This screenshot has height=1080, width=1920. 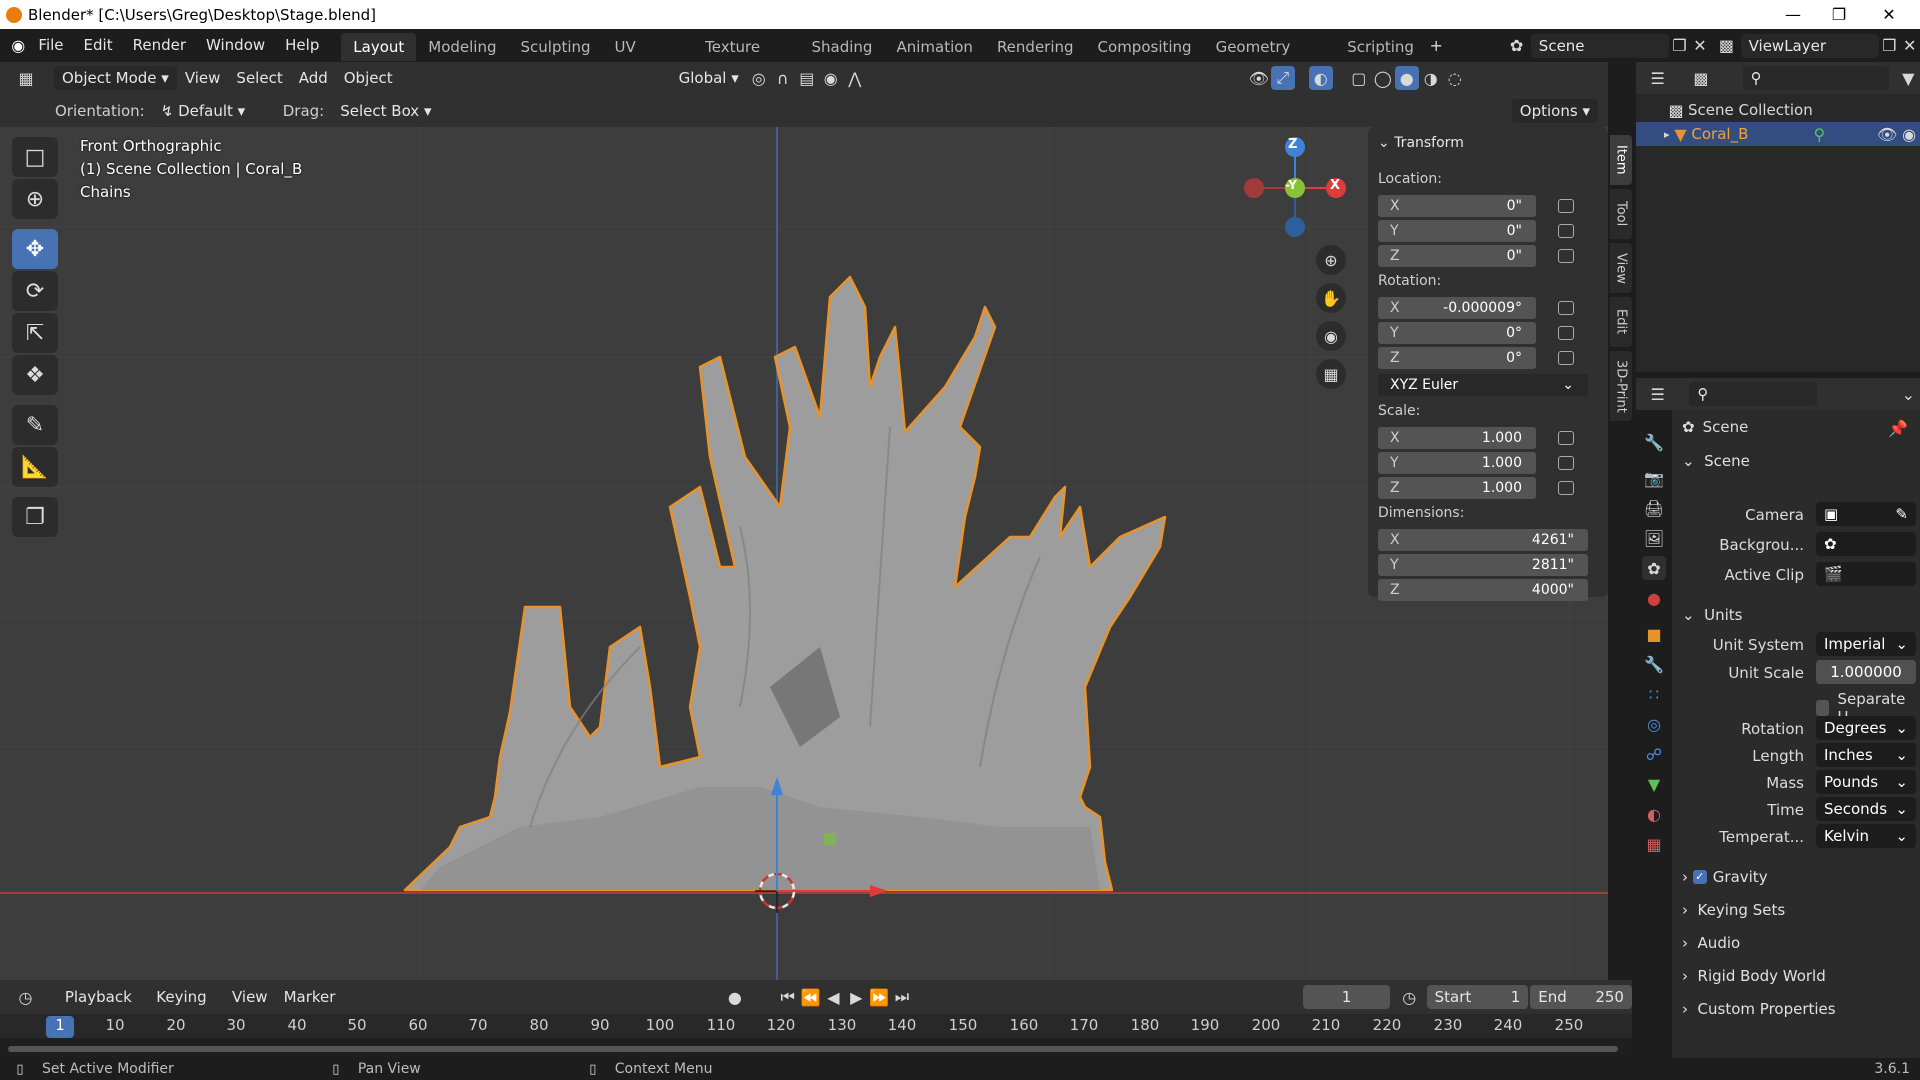 I want to click on jump-start-icon: ⏮, so click(x=787, y=997).